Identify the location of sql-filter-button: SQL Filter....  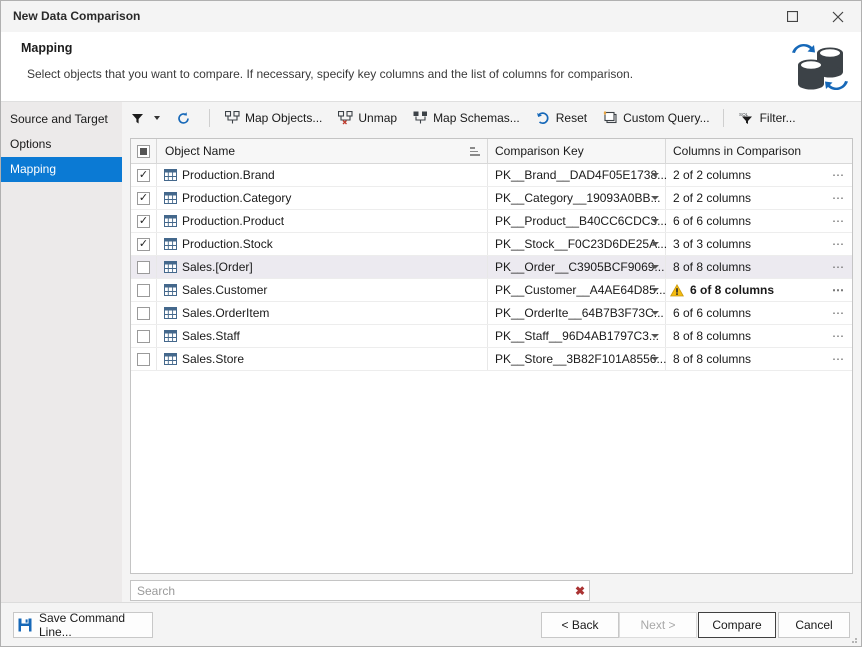
(767, 118).